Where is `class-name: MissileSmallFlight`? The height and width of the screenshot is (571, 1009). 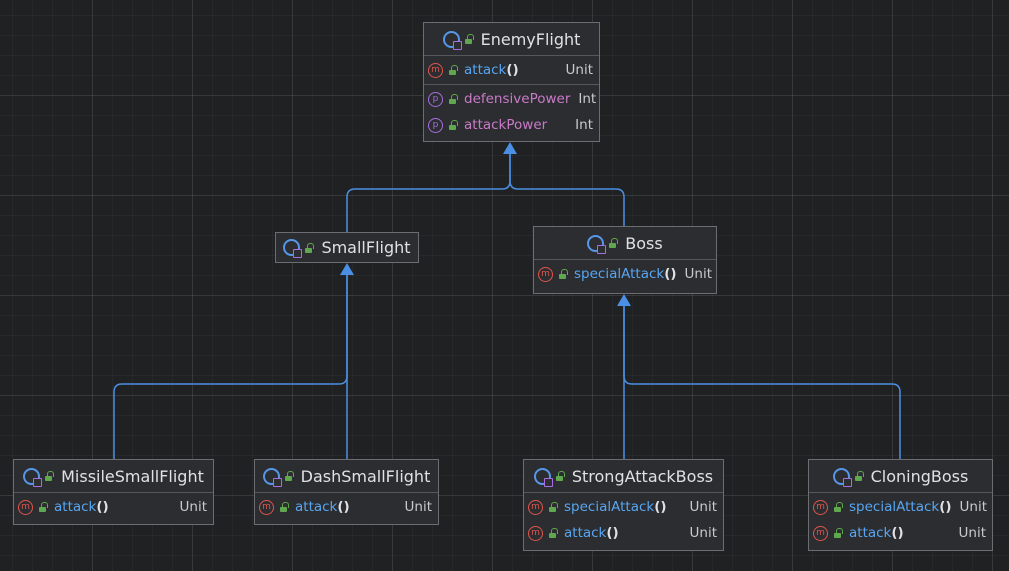
class-name: MissileSmallFlight is located at coordinates (132, 476).